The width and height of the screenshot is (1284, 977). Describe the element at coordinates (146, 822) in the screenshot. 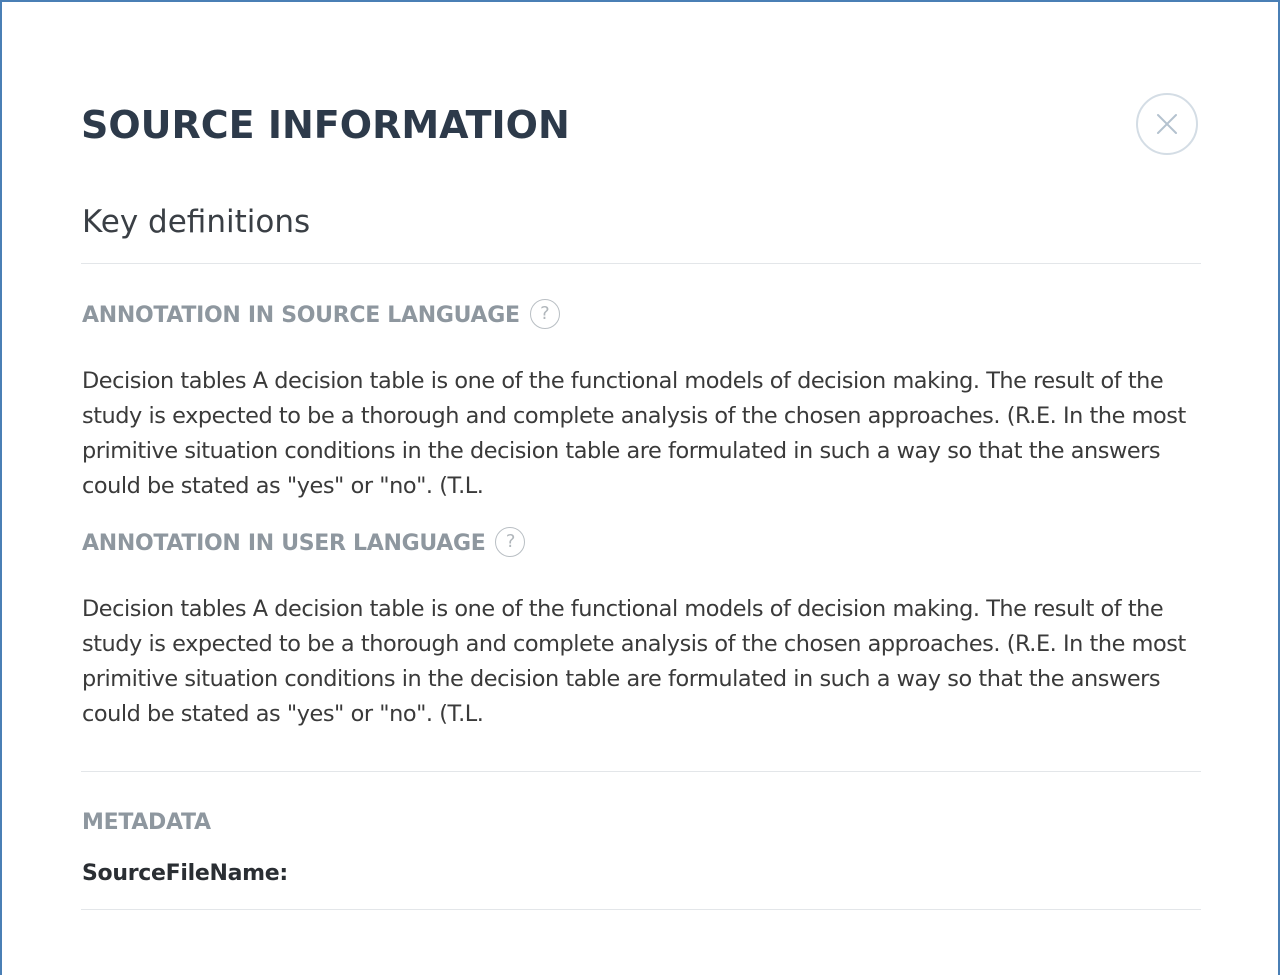

I see `metadata-label: METADATA` at that location.